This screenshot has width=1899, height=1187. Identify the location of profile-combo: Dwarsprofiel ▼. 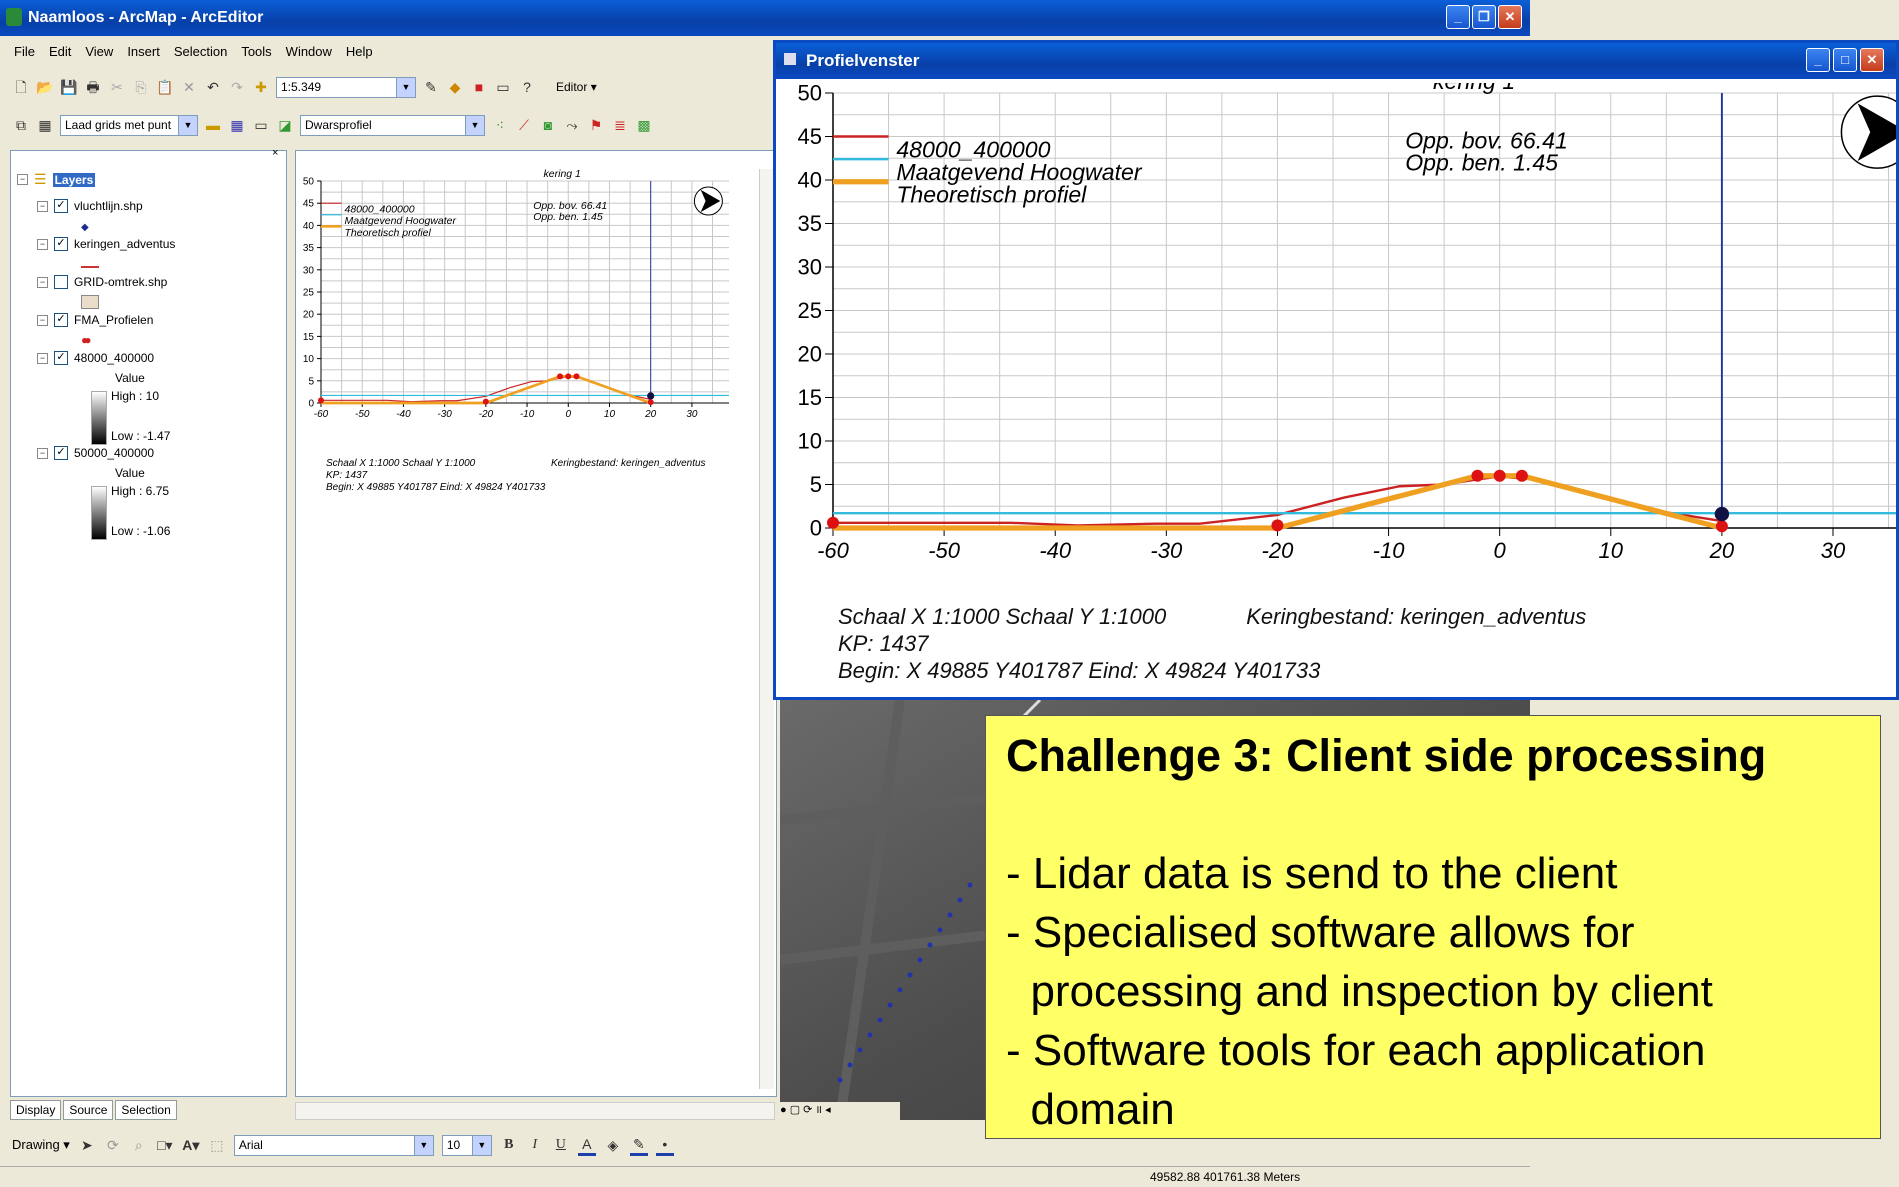
(392, 125).